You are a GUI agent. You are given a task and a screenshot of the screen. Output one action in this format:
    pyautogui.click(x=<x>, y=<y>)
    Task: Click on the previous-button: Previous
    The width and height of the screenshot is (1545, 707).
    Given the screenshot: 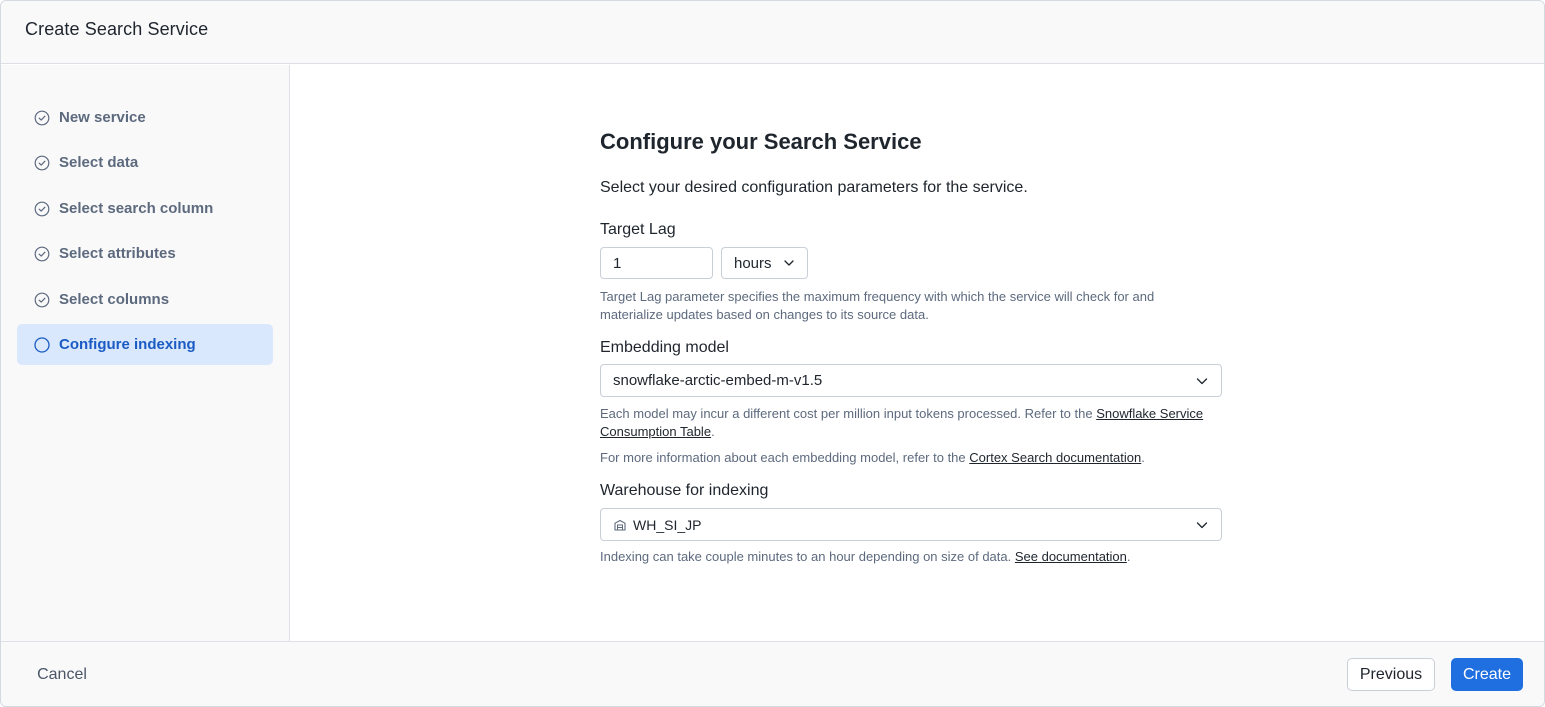 What is the action you would take?
    pyautogui.click(x=1391, y=674)
    